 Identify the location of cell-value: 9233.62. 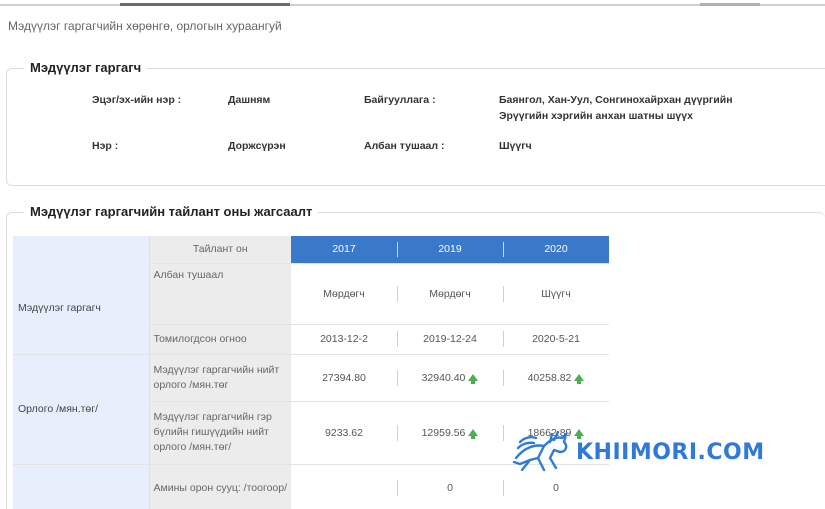
(344, 432).